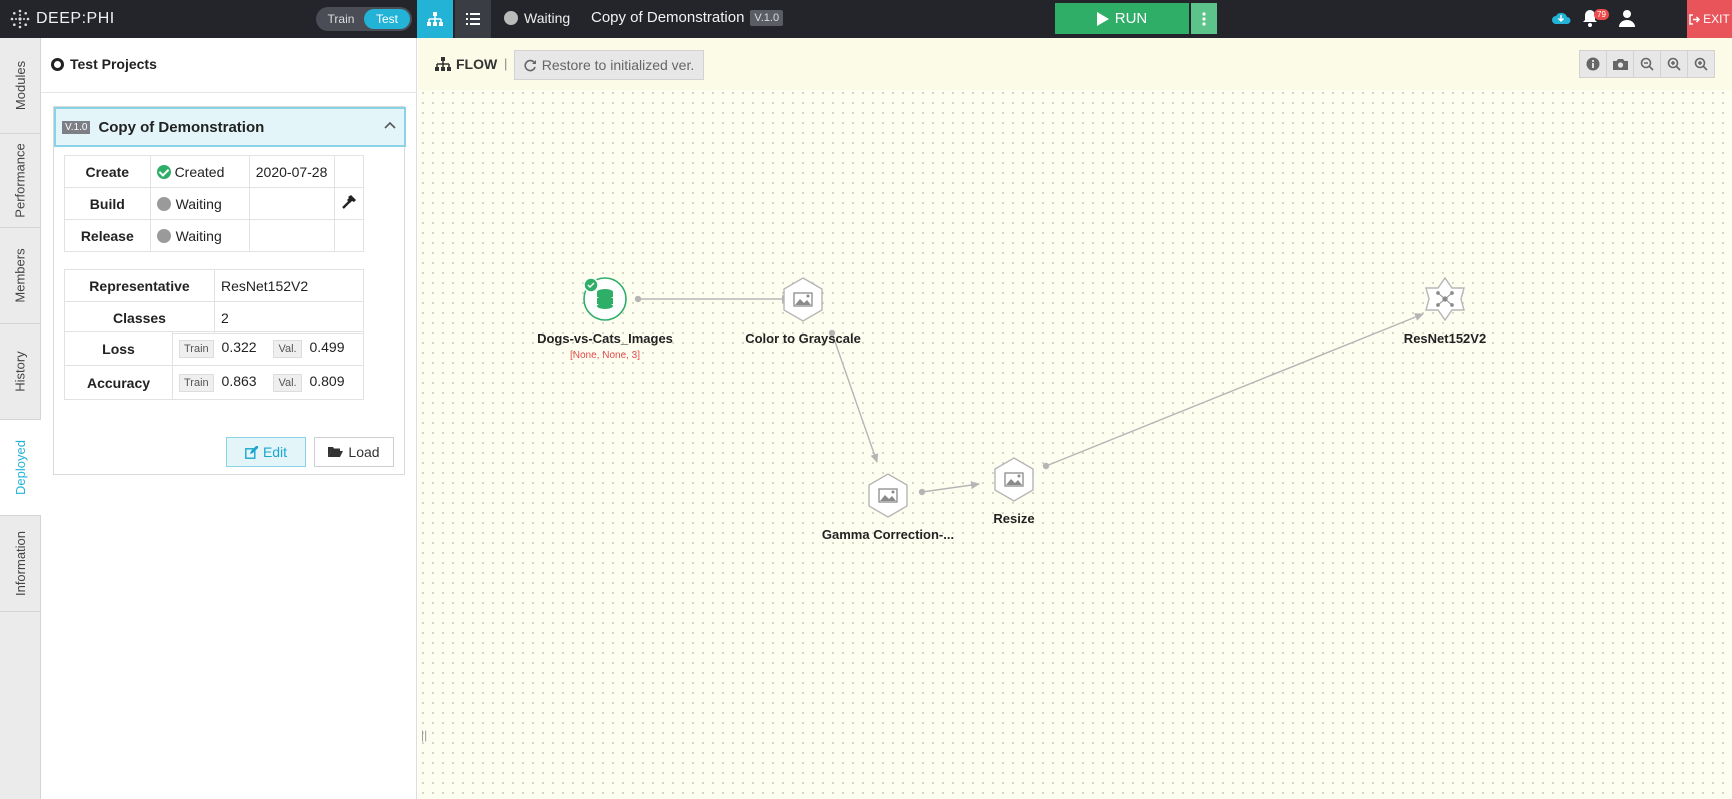 The height and width of the screenshot is (799, 1732). I want to click on edge-gamma-resize, so click(950, 487).